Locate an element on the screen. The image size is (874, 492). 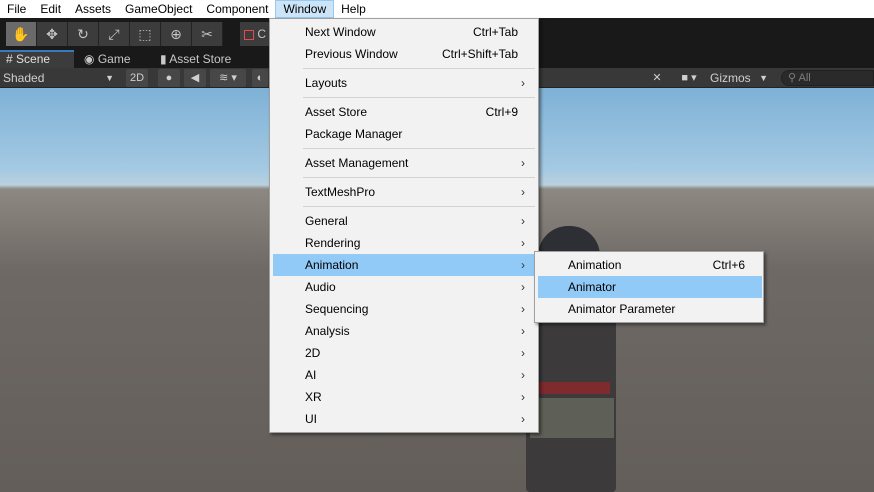
shading-mode-label: Shaded is located at coordinates (24, 78).